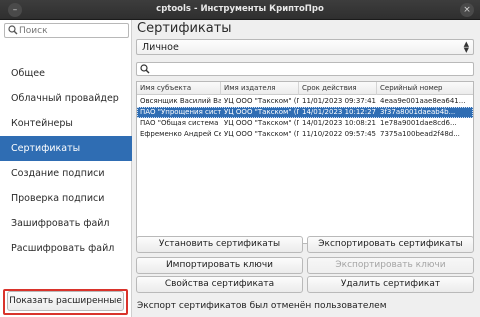 This screenshot has height=317, width=480. Describe the element at coordinates (66, 173) in the screenshot. I see `sidebar-item-create-signature: Создание подписи` at that location.